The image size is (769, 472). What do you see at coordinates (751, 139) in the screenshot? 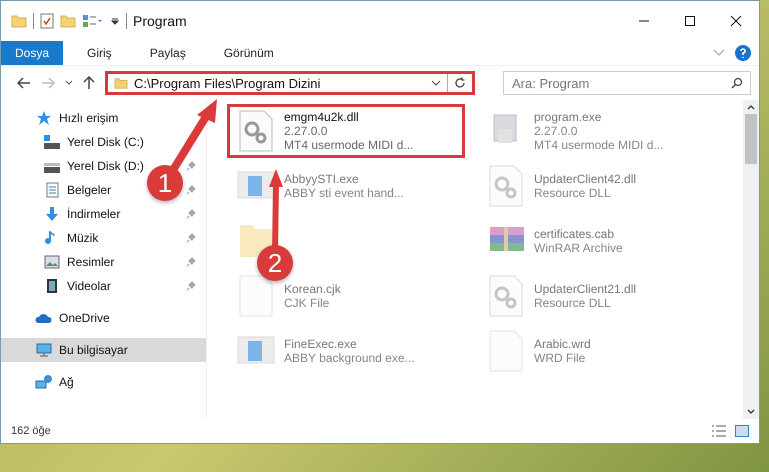
I see `scroll-thumb` at bounding box center [751, 139].